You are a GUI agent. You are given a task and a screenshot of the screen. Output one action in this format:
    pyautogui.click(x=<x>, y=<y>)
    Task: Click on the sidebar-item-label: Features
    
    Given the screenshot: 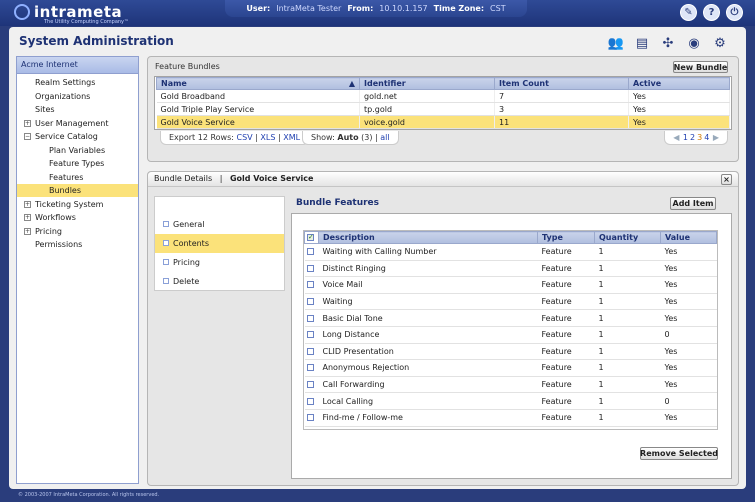 What is the action you would take?
    pyautogui.click(x=66, y=177)
    